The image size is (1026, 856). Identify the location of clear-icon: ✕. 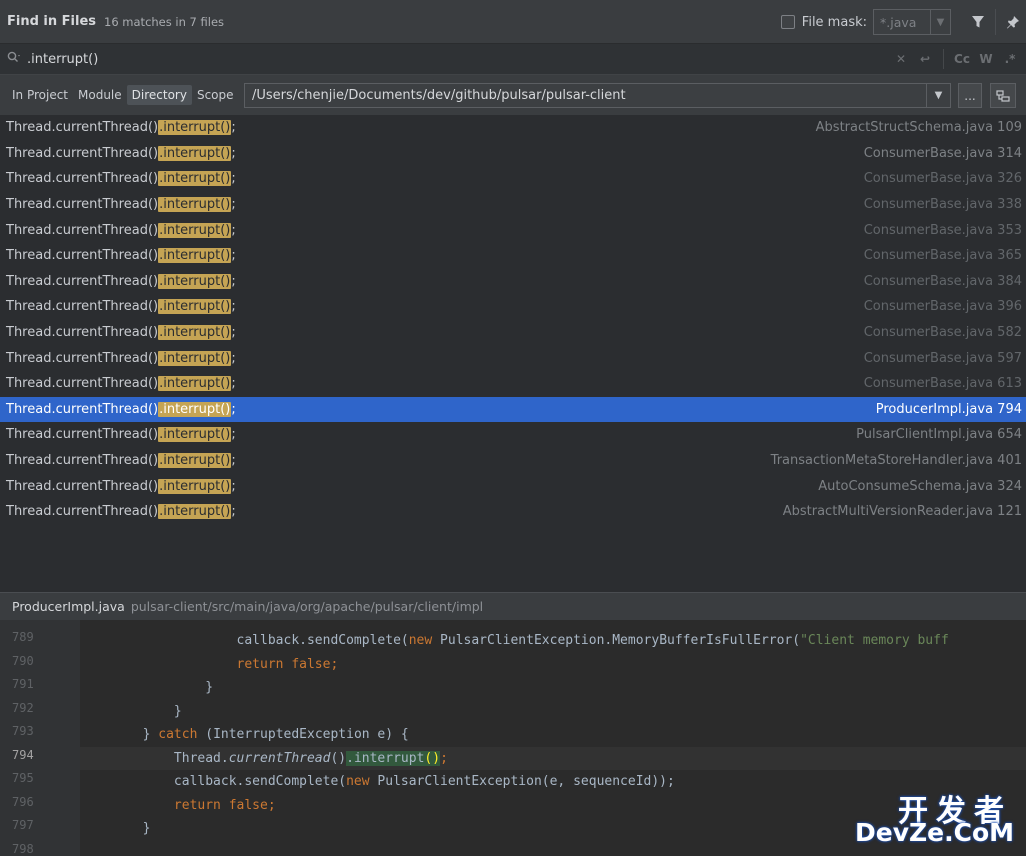
(901, 59).